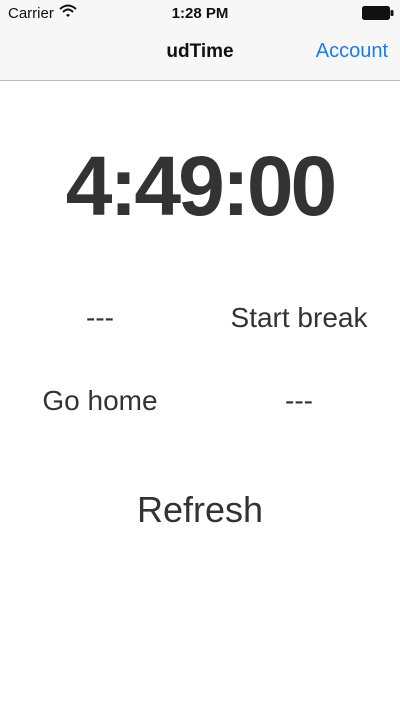 This screenshot has width=400, height=710. What do you see at coordinates (299, 400) in the screenshot?
I see `row2-right-value: ---` at bounding box center [299, 400].